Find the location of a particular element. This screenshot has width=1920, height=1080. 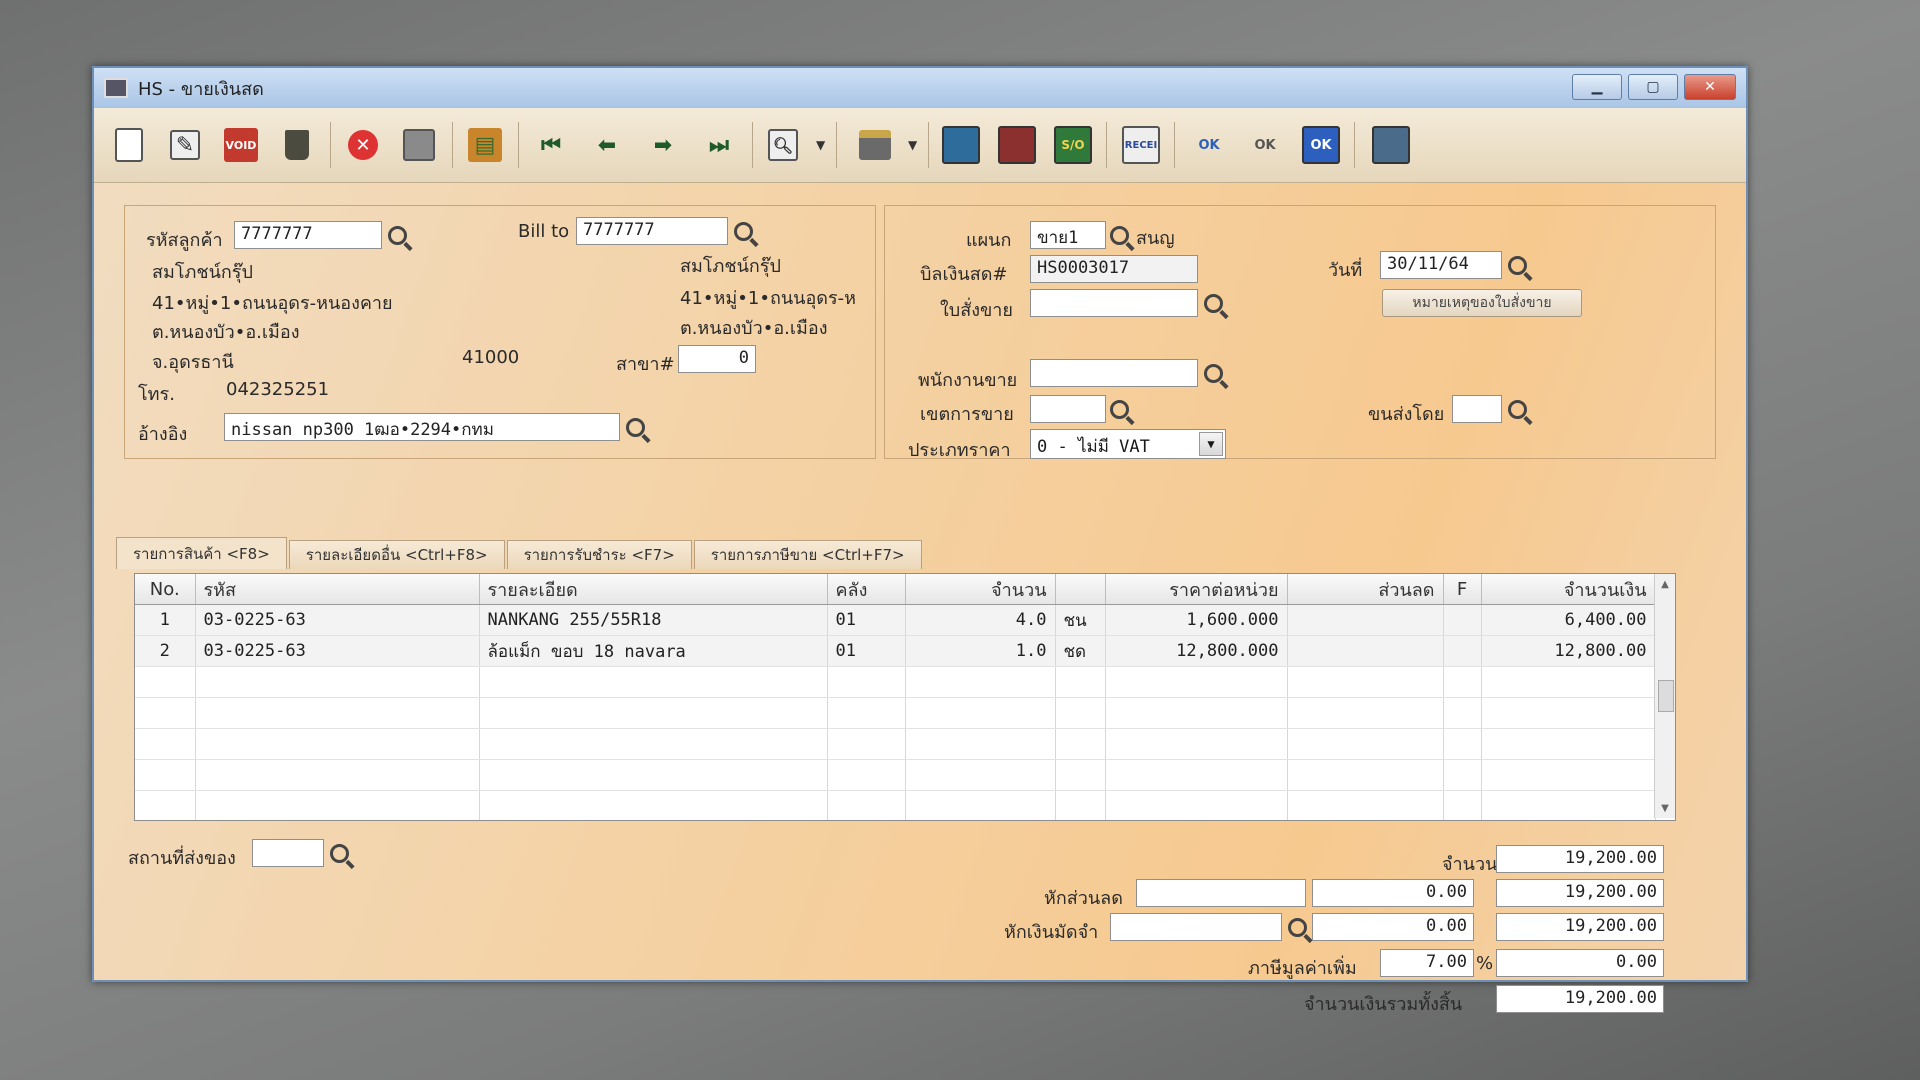

col-warehouse-header: คลัง is located at coordinates (866, 589).